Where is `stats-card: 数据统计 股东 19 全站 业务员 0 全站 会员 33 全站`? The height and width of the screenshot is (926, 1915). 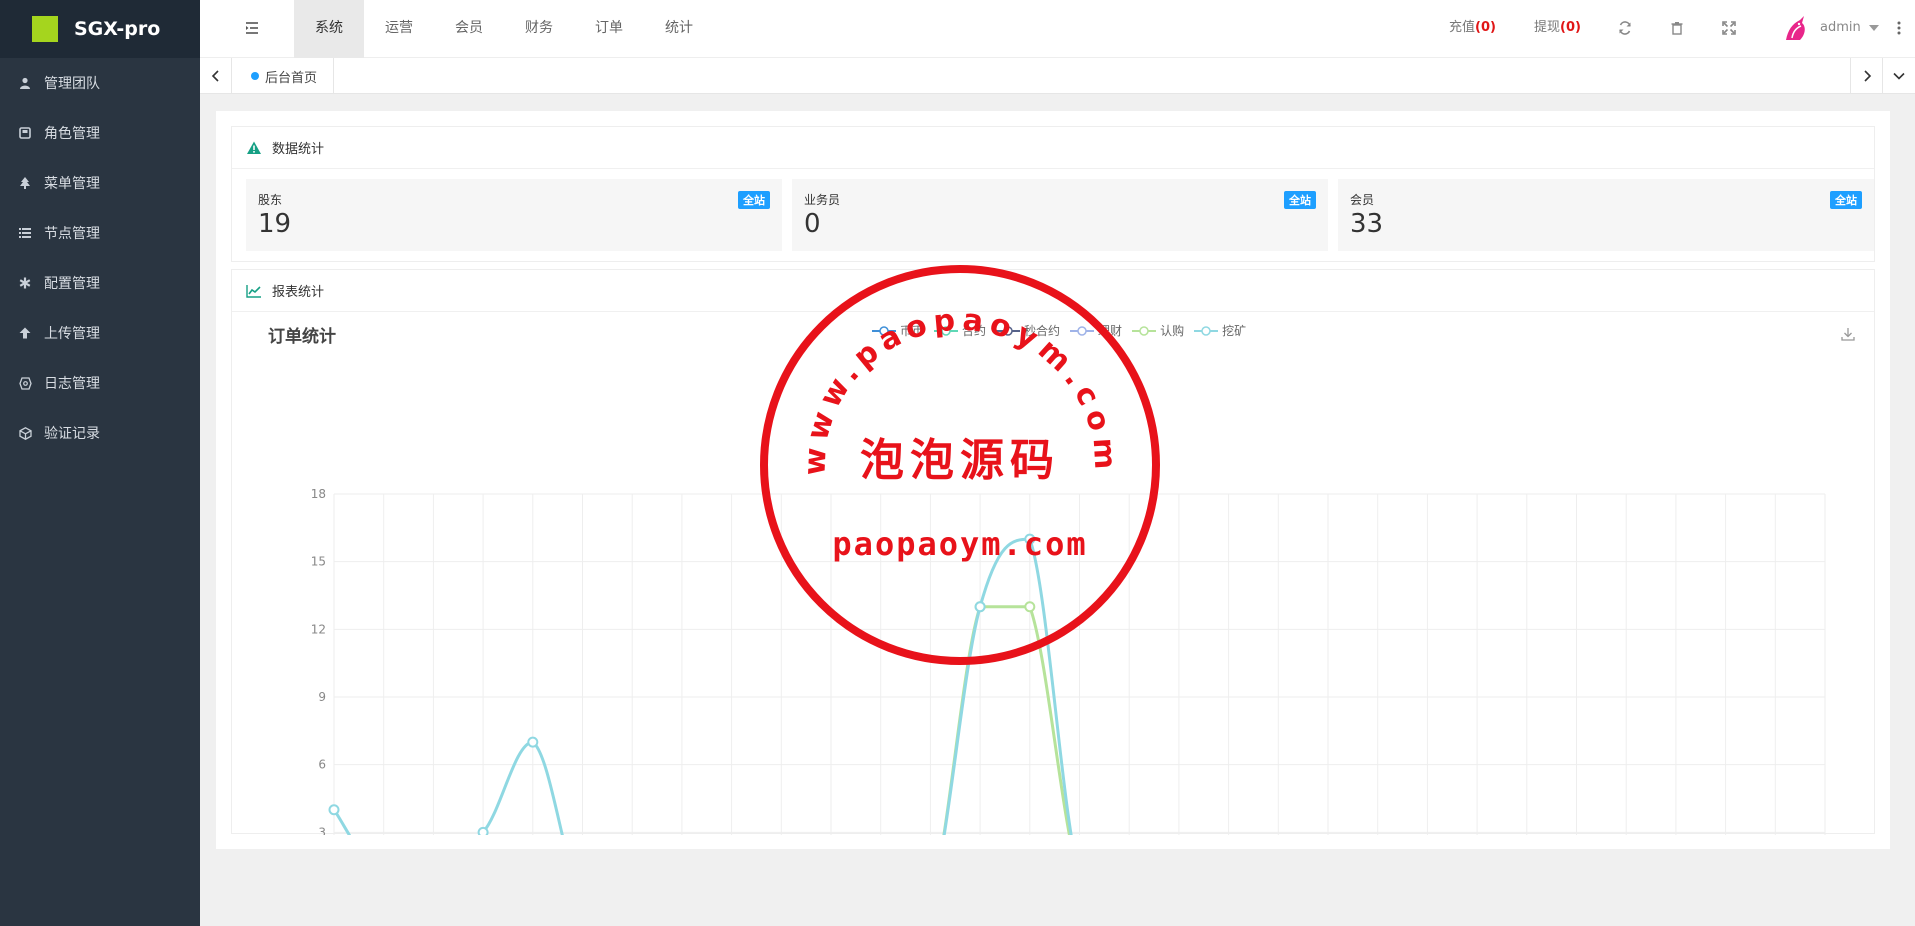 stats-card: 数据统计 股东 19 全站 业务员 0 全站 会员 33 全站 is located at coordinates (1053, 194).